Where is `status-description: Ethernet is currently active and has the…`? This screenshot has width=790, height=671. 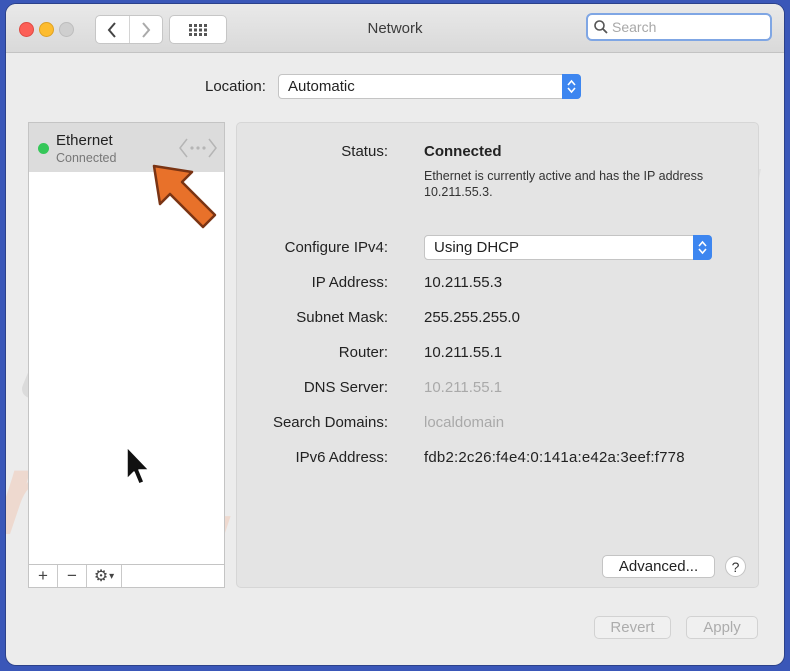 status-description: Ethernet is currently active and has the… is located at coordinates (564, 184).